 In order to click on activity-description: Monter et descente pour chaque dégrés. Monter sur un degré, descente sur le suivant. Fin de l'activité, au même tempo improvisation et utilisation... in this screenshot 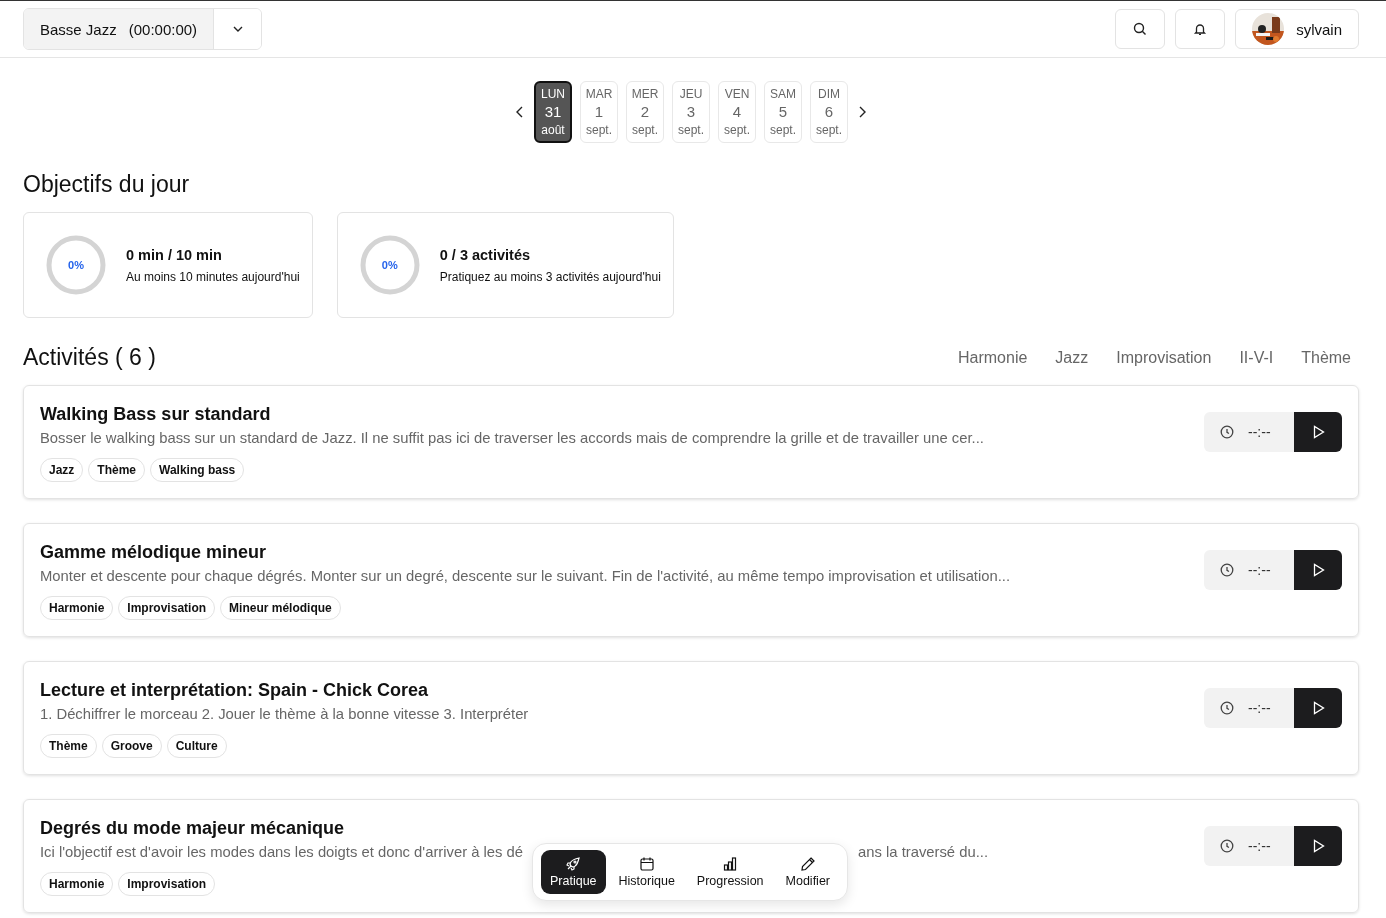, I will do `click(525, 576)`.